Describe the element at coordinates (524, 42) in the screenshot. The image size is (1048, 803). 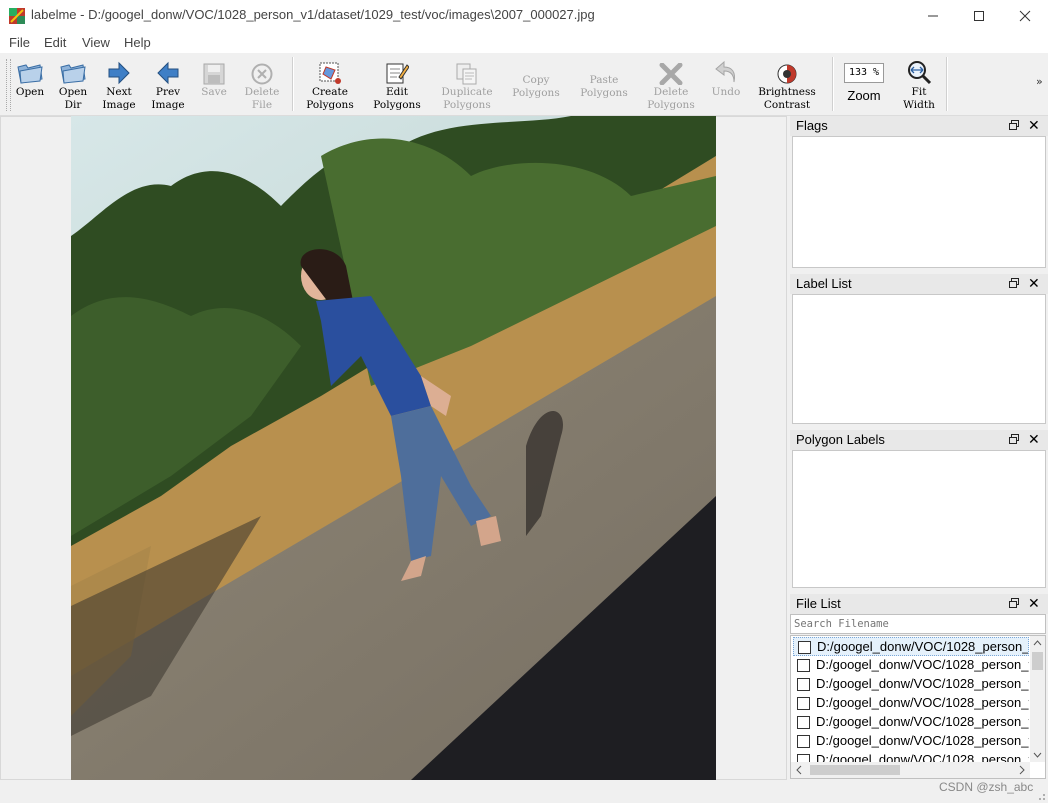
I see `menu-bar: File Edit View Help` at that location.